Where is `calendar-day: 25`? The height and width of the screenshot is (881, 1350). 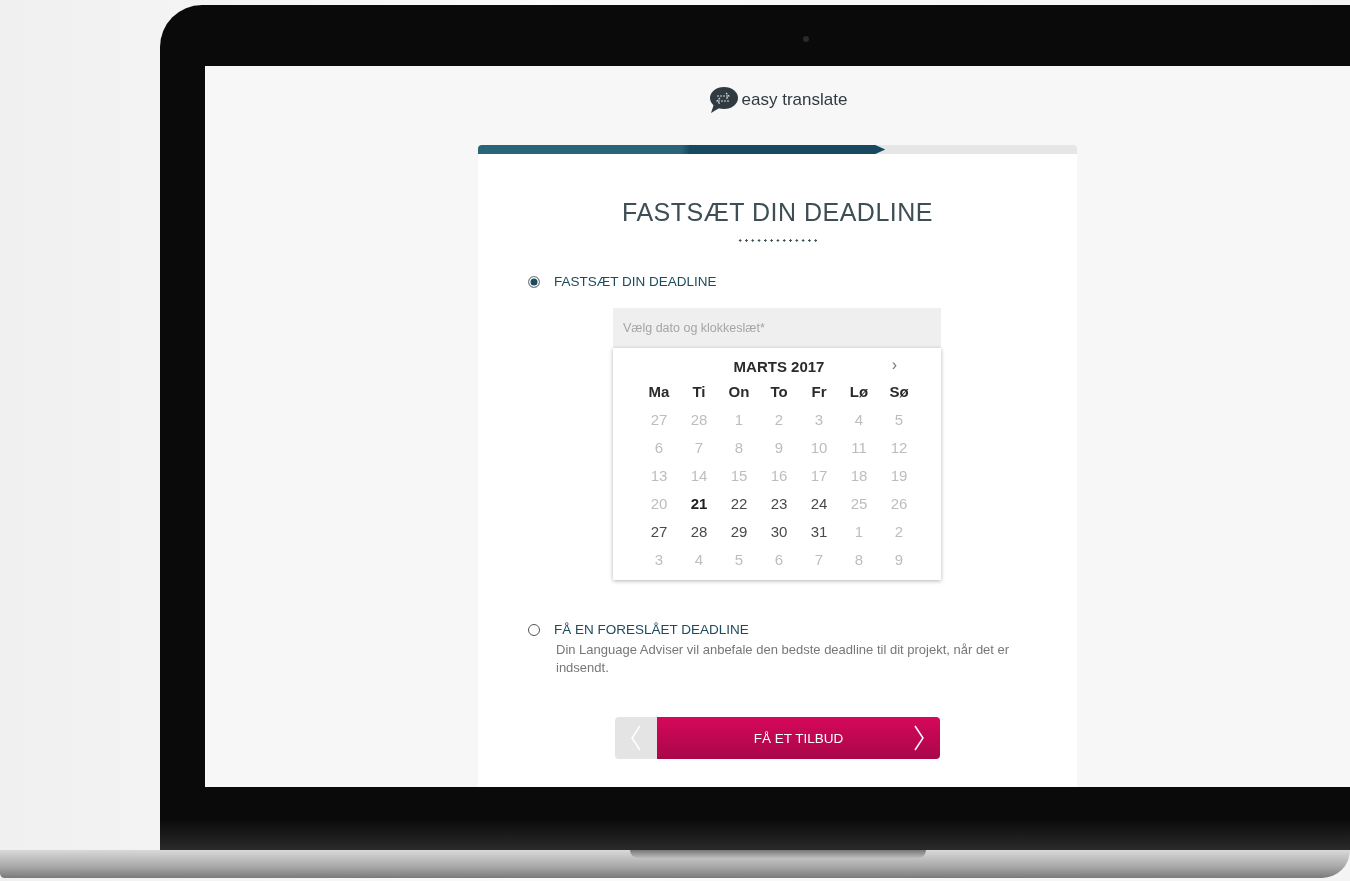 calendar-day: 25 is located at coordinates (859, 504).